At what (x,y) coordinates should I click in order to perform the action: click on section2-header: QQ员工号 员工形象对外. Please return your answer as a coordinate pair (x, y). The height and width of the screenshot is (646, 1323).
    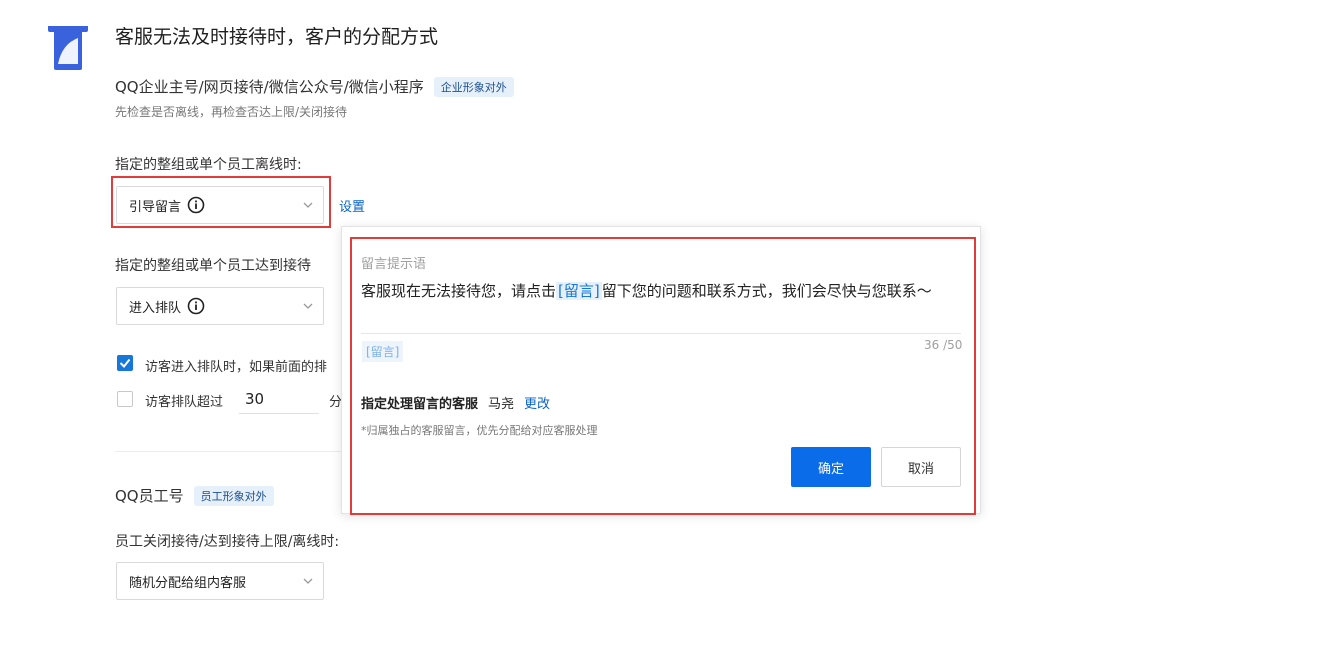
    Looking at the image, I should click on (194, 495).